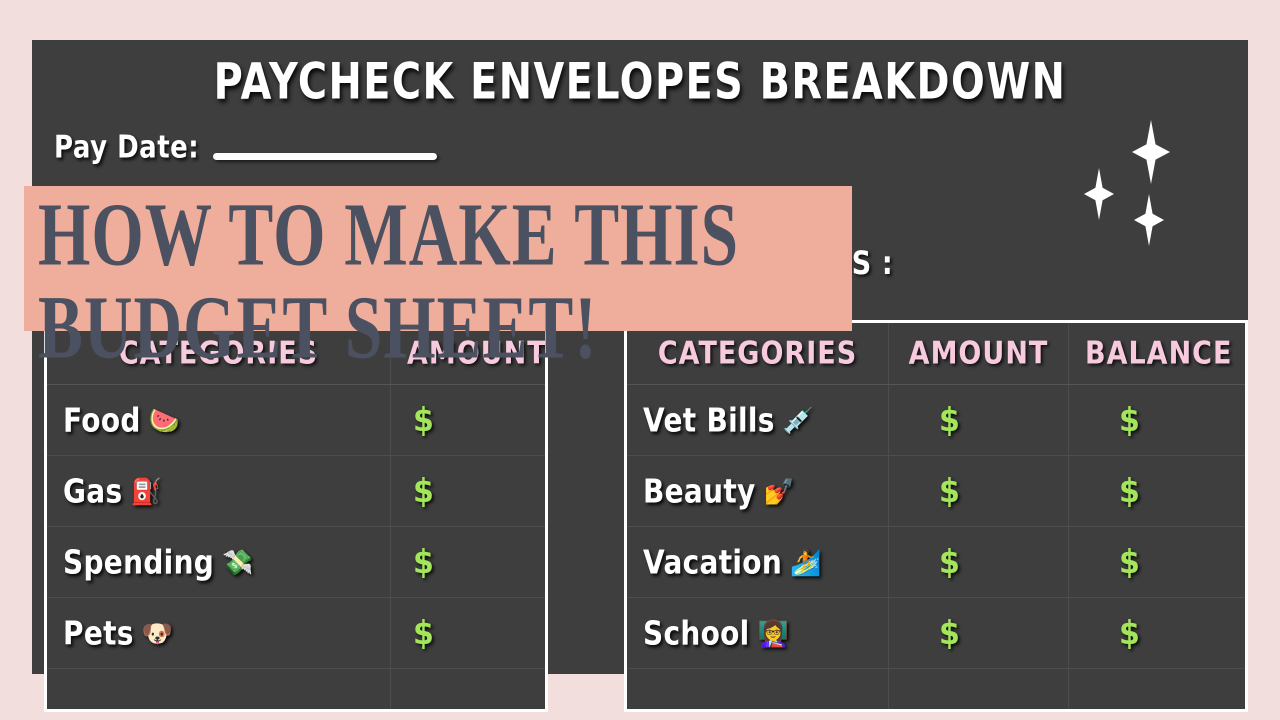 Image resolution: width=1280 pixels, height=720 pixels. I want to click on overlay-banner-line-2: BUDGET SHEET!, so click(318, 327).